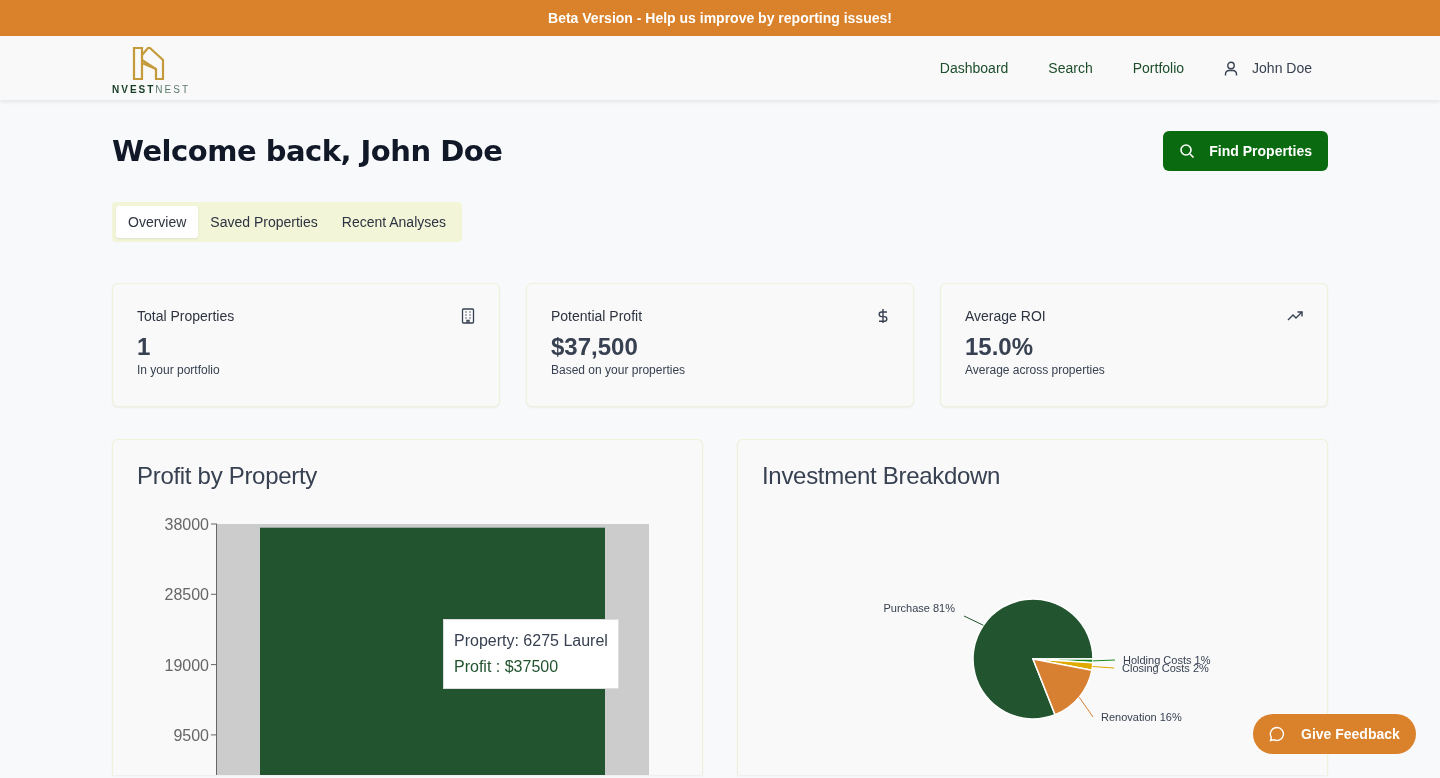 The image size is (1440, 778). Describe the element at coordinates (531, 641) in the screenshot. I see `tooltip-title: Property: 6275 Laurel` at that location.